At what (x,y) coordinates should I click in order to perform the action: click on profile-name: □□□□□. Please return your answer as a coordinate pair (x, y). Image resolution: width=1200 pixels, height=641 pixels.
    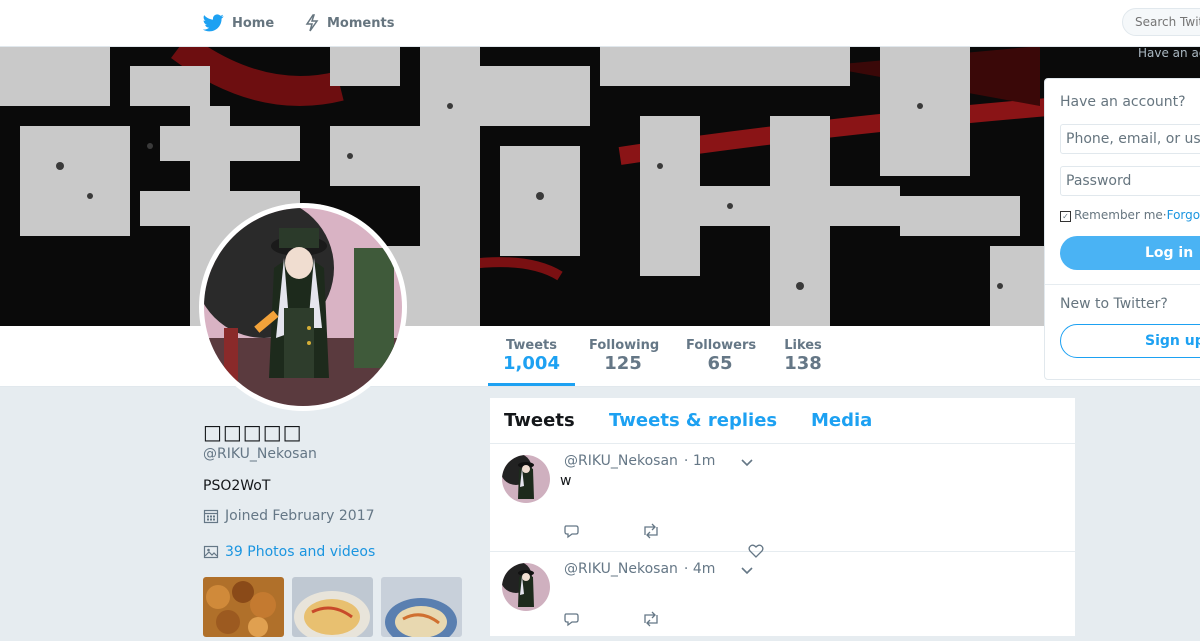
    Looking at the image, I should click on (253, 432).